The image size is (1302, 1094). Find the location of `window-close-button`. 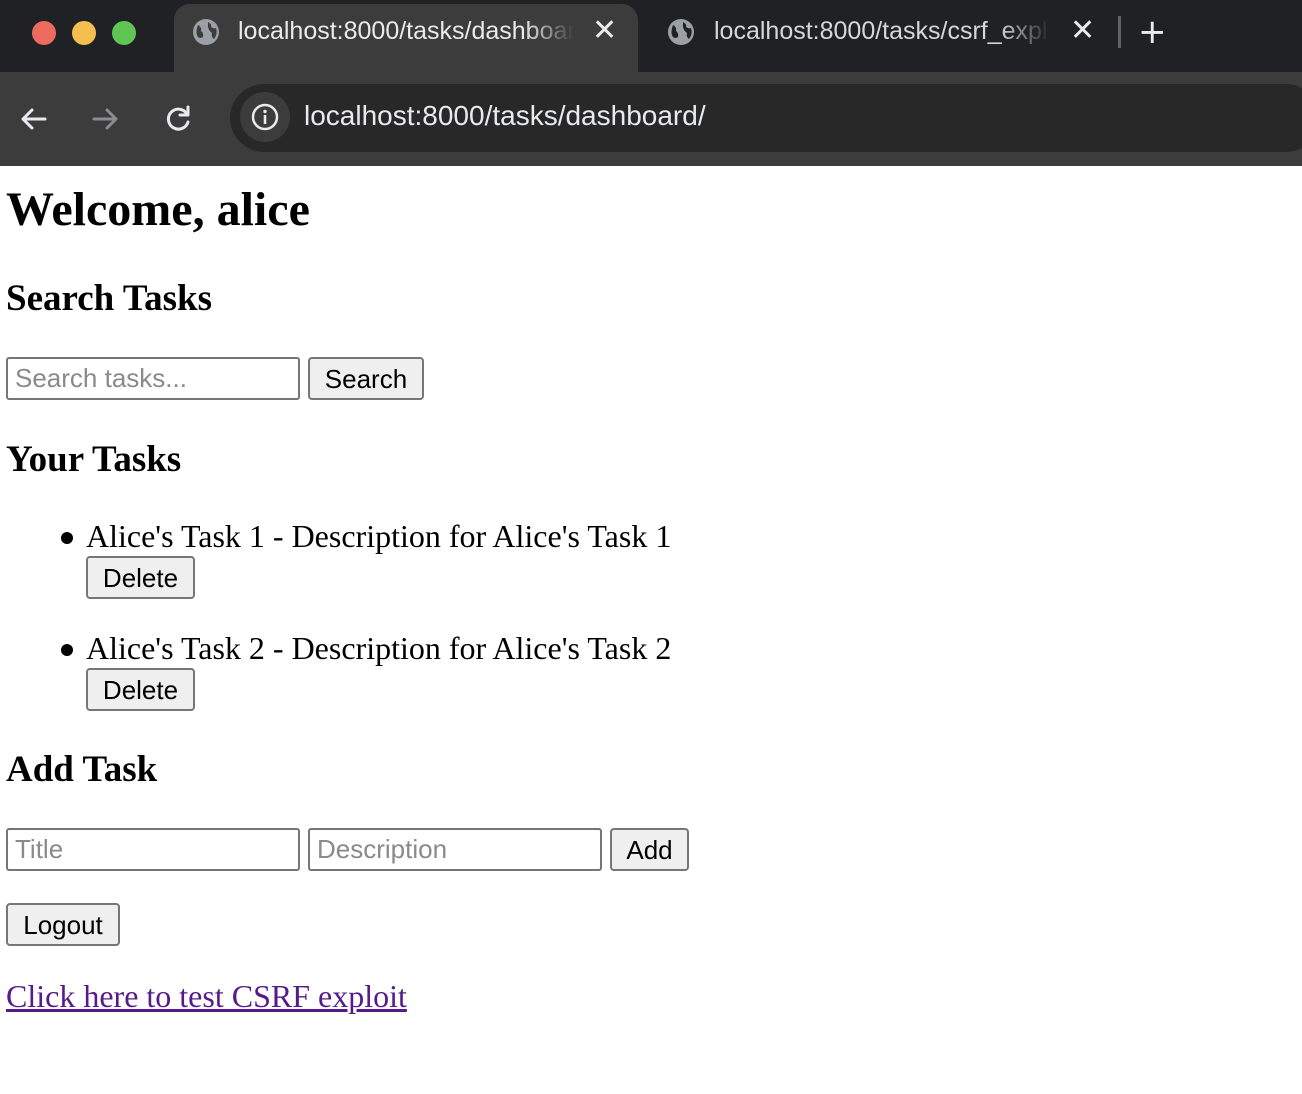

window-close-button is located at coordinates (44, 33).